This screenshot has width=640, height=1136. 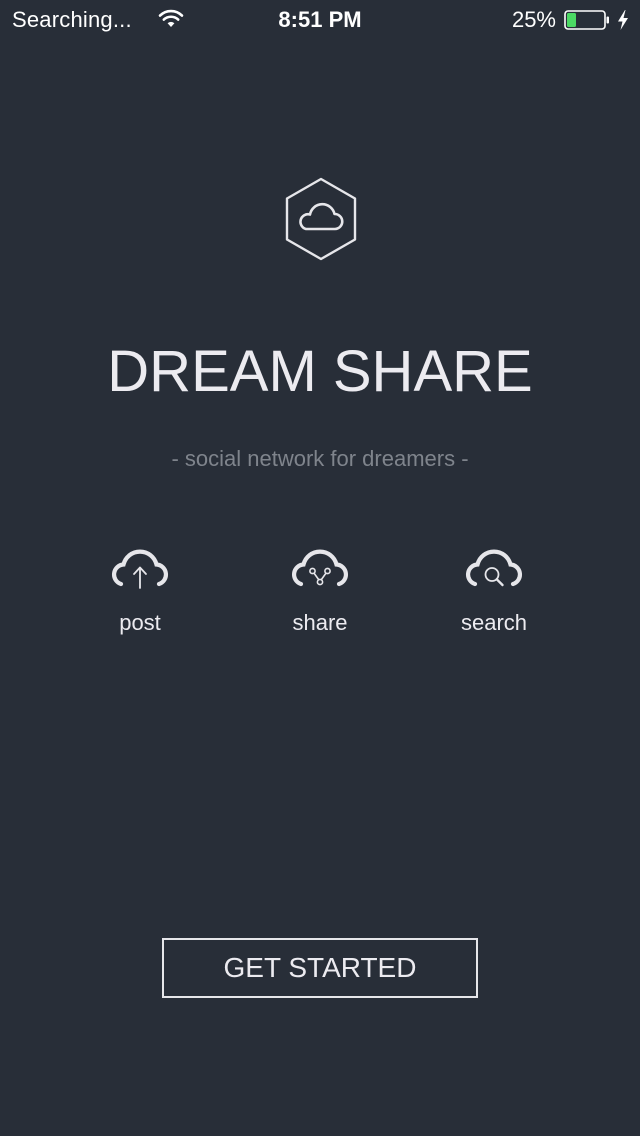 I want to click on get-started-button: GET STARTED, so click(x=320, y=968).